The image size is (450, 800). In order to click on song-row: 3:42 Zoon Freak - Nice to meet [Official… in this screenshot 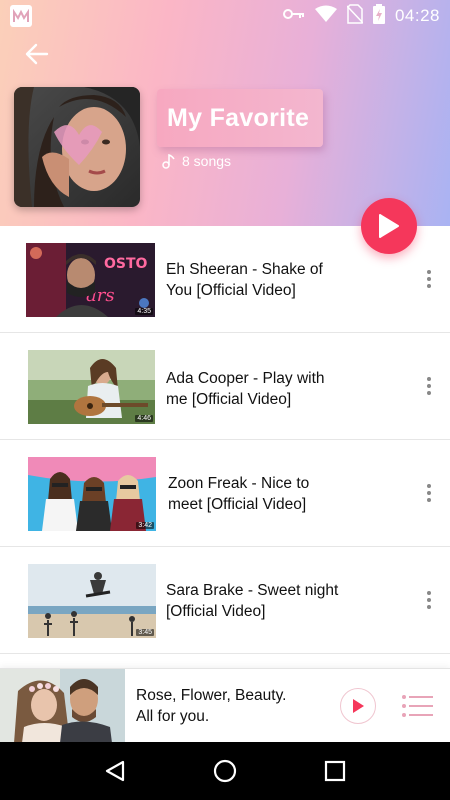, I will do `click(225, 493)`.